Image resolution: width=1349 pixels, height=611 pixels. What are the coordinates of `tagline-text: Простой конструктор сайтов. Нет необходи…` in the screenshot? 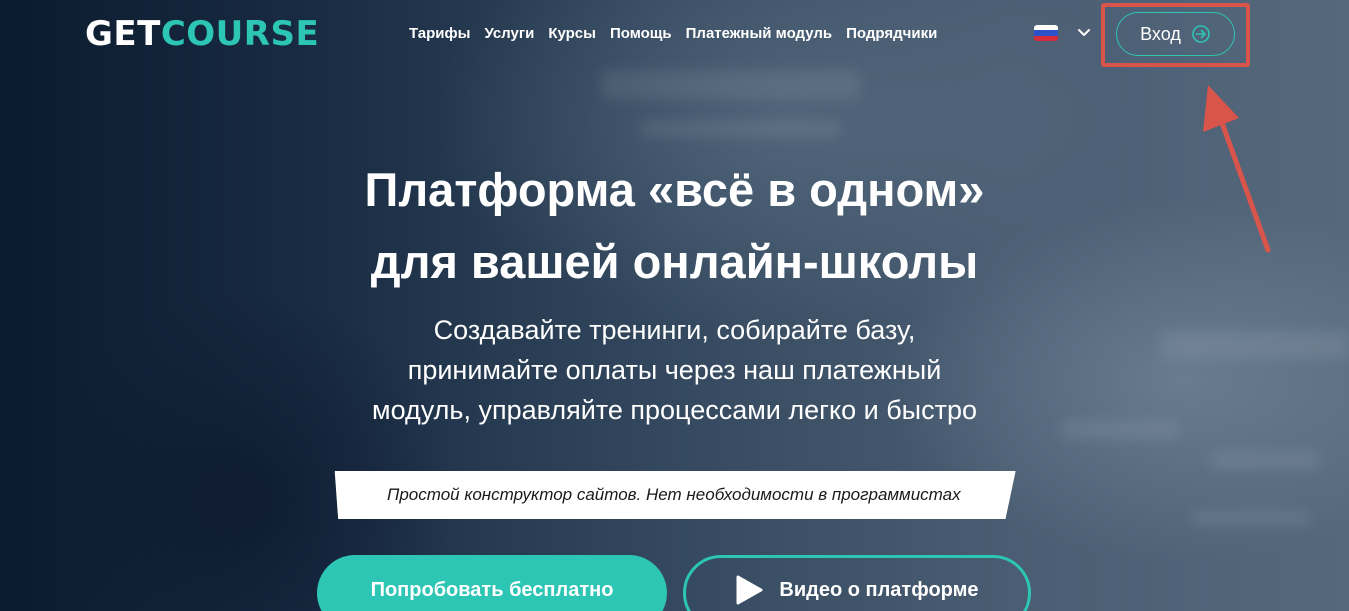 It's located at (673, 494).